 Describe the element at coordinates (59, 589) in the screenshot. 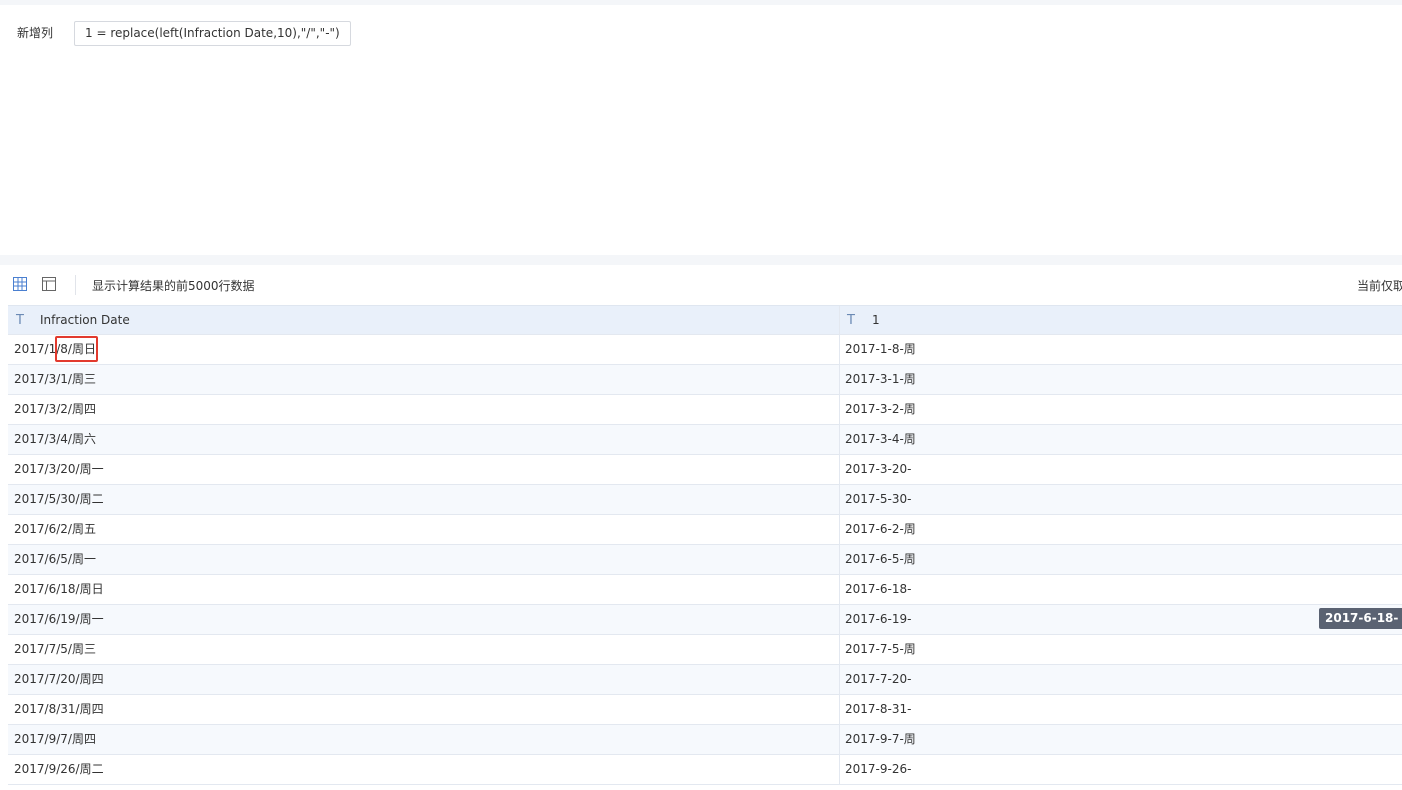

I see `cell-infraction-date: 2017/6/18/周日` at that location.